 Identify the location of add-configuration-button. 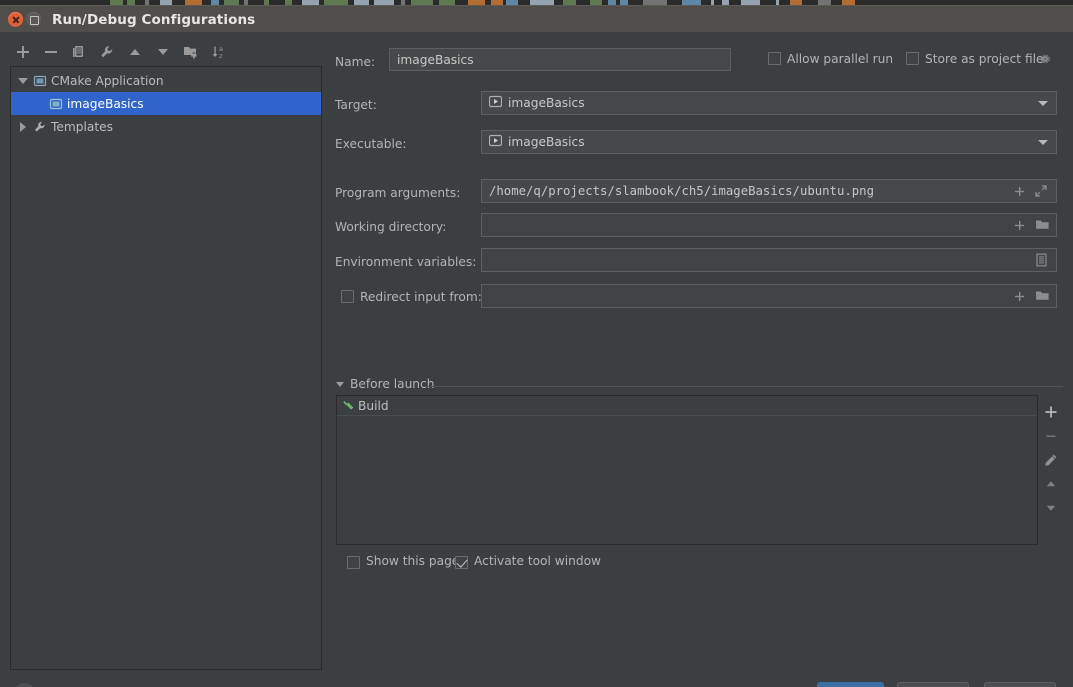
(23, 52).